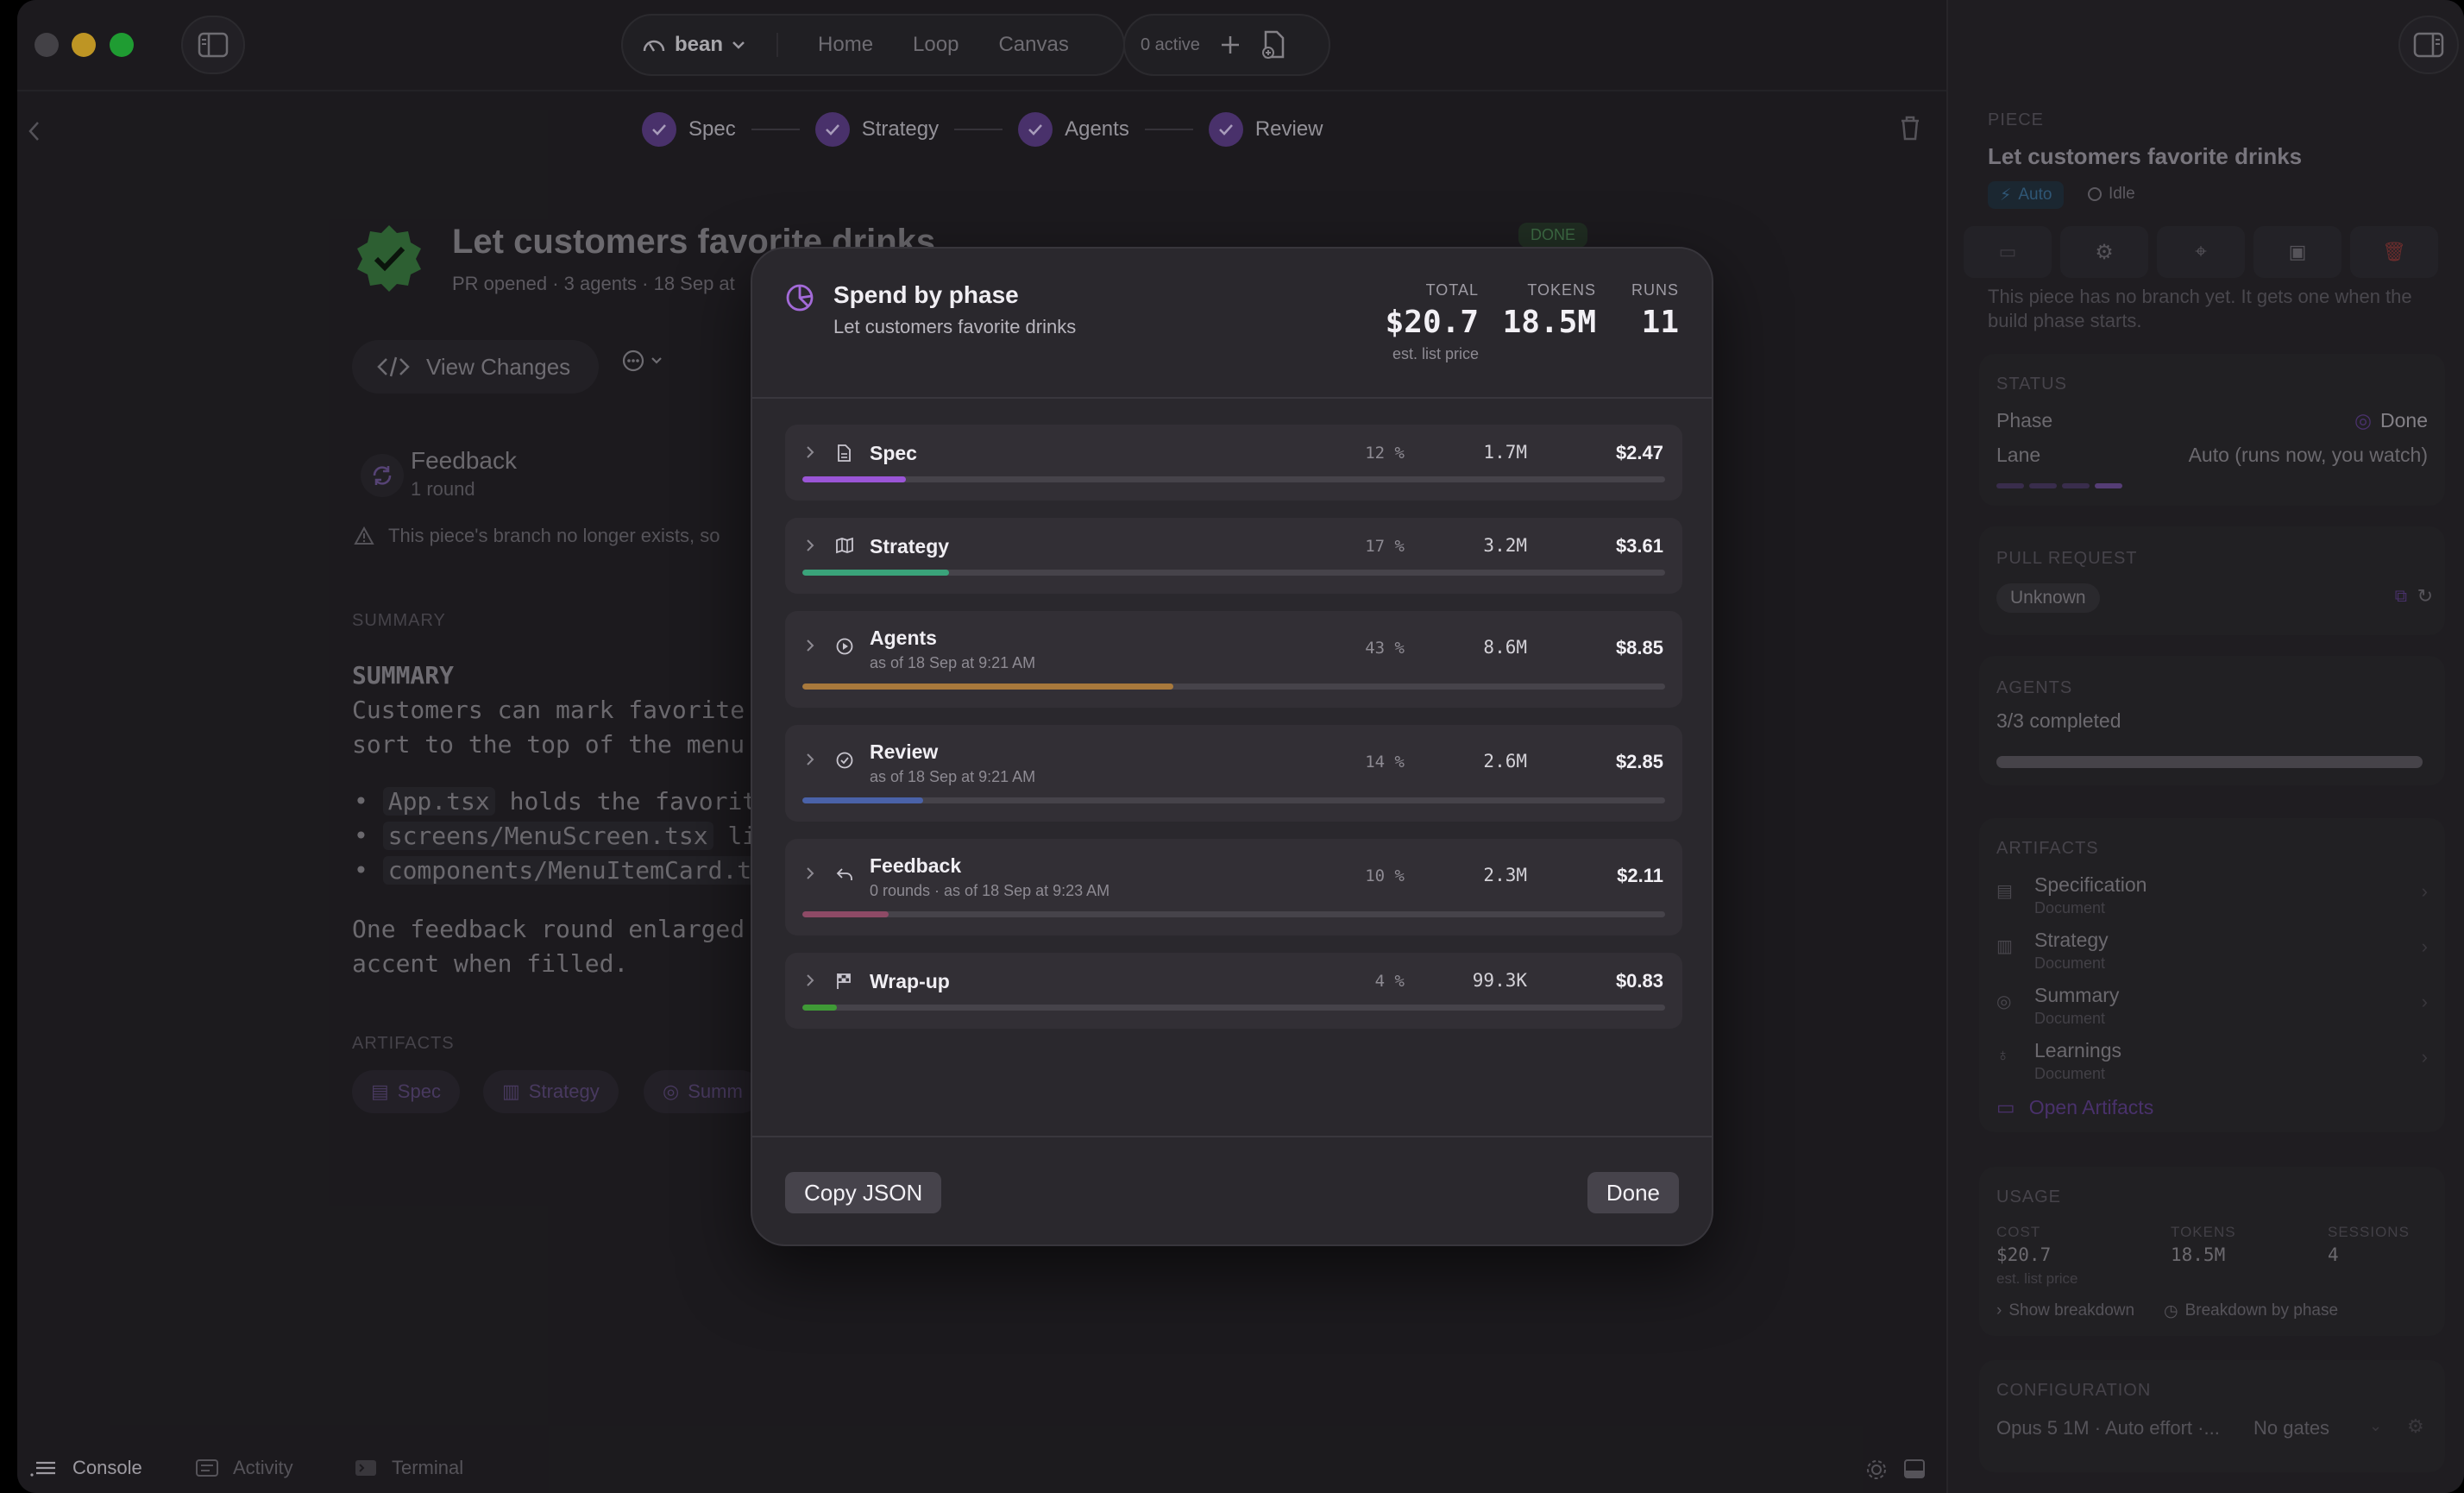 The height and width of the screenshot is (1493, 2464). What do you see at coordinates (893, 453) in the screenshot?
I see `phase-name: Spec` at bounding box center [893, 453].